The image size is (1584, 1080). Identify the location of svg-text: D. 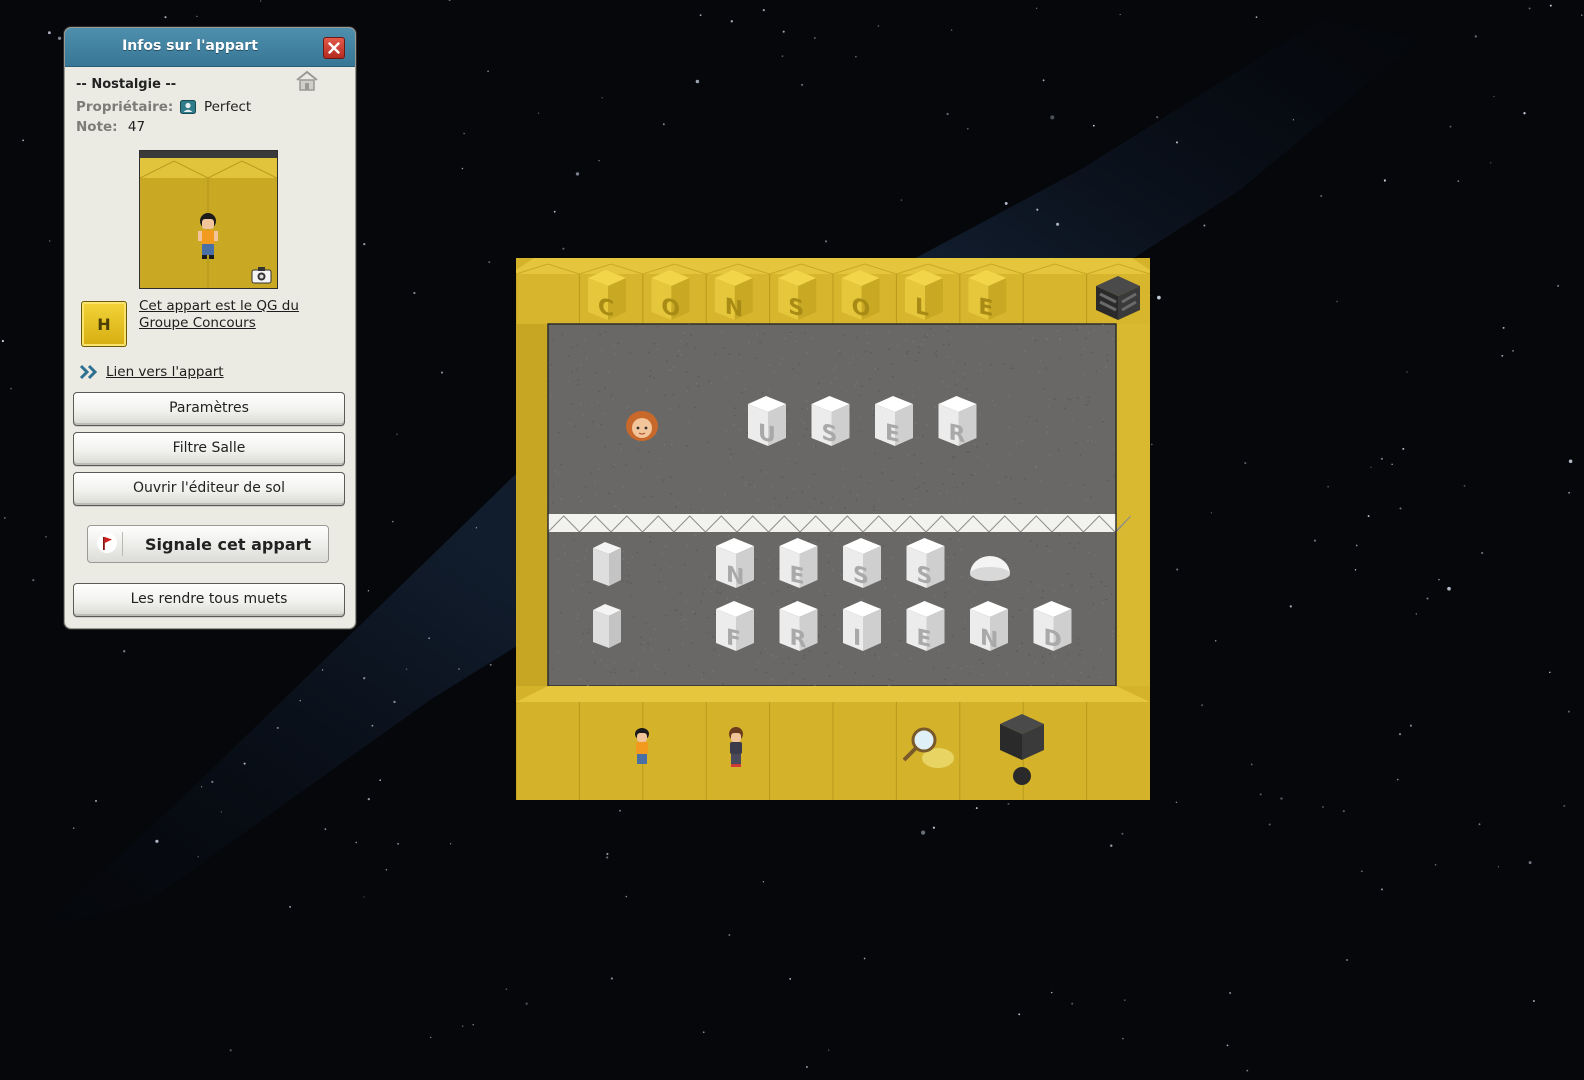
(1053, 639).